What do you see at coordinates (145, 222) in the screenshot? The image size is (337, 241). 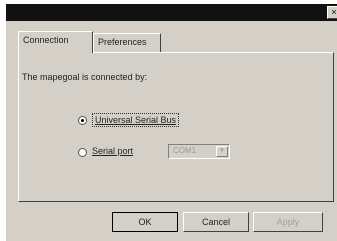 I see `ok-button: OK` at bounding box center [145, 222].